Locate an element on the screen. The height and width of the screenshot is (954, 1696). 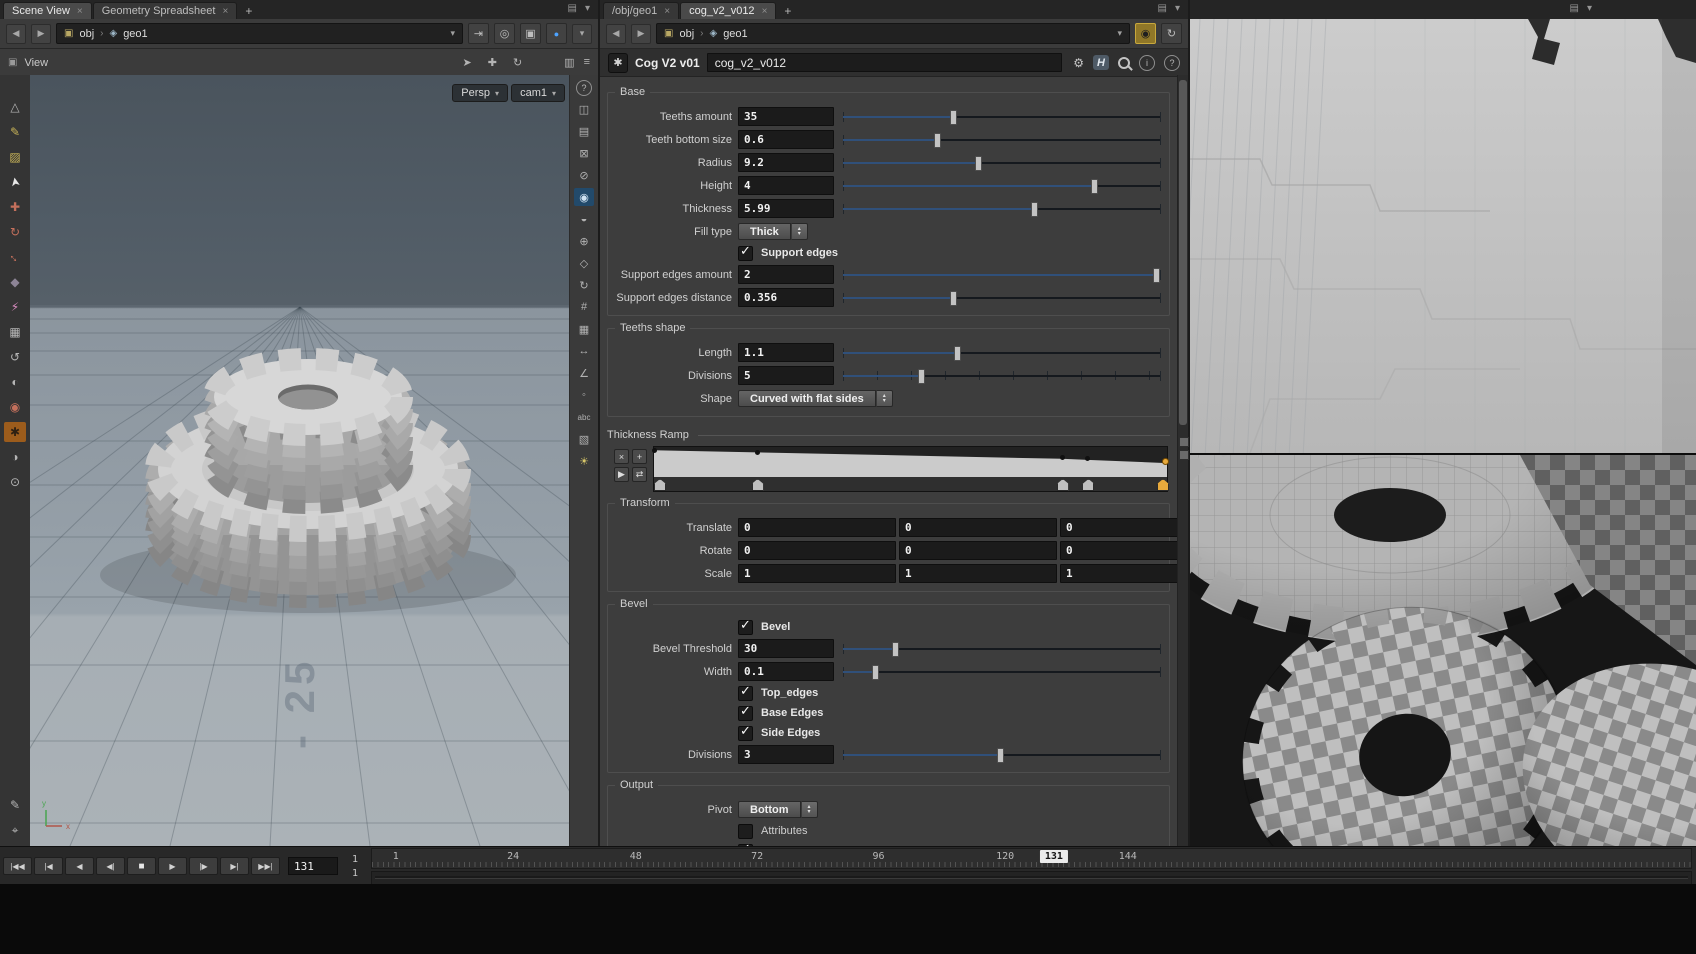
ramp-add-button: + is located at coordinates (639, 456).